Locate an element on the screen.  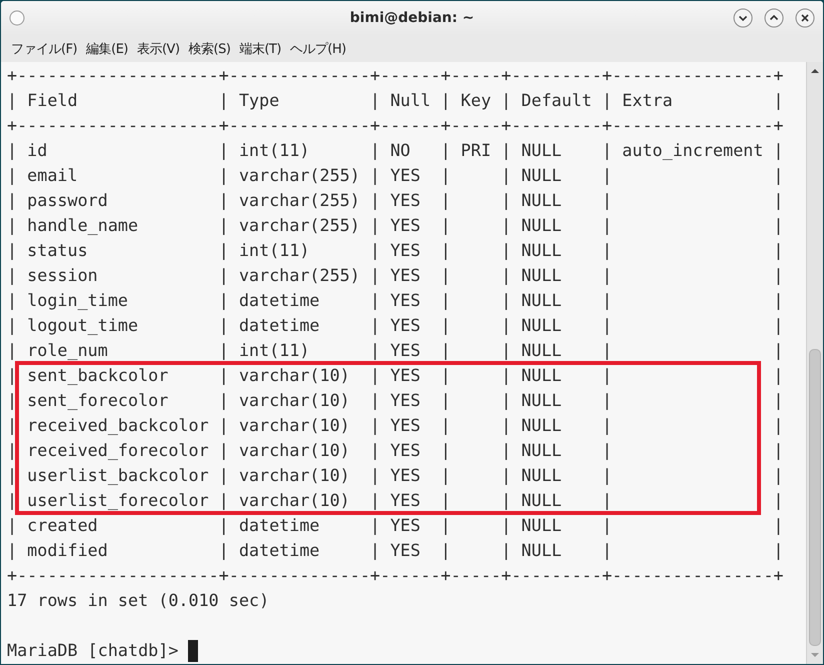
terminal-line: | email | varchar(255) | YES | | NULL | | is located at coordinates (395, 175).